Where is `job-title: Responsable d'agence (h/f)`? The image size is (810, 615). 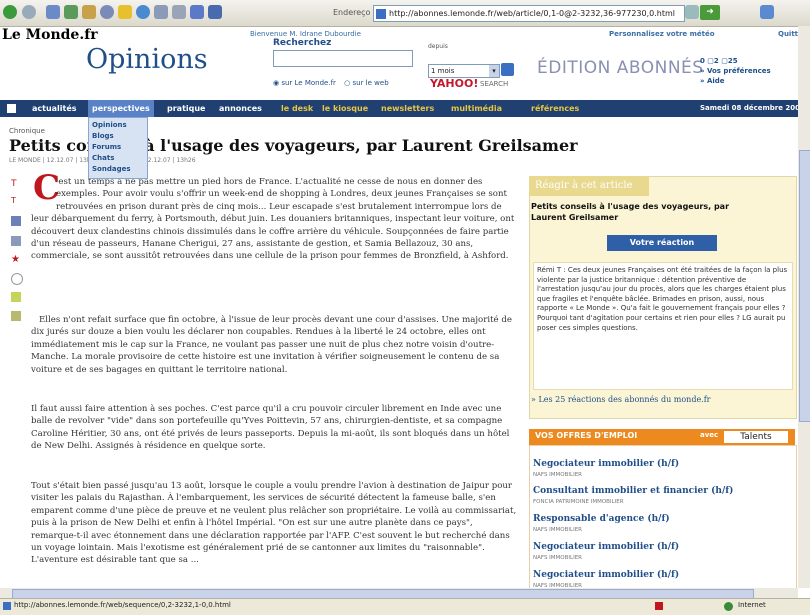 job-title: Responsable d'agence (h/f) is located at coordinates (601, 519).